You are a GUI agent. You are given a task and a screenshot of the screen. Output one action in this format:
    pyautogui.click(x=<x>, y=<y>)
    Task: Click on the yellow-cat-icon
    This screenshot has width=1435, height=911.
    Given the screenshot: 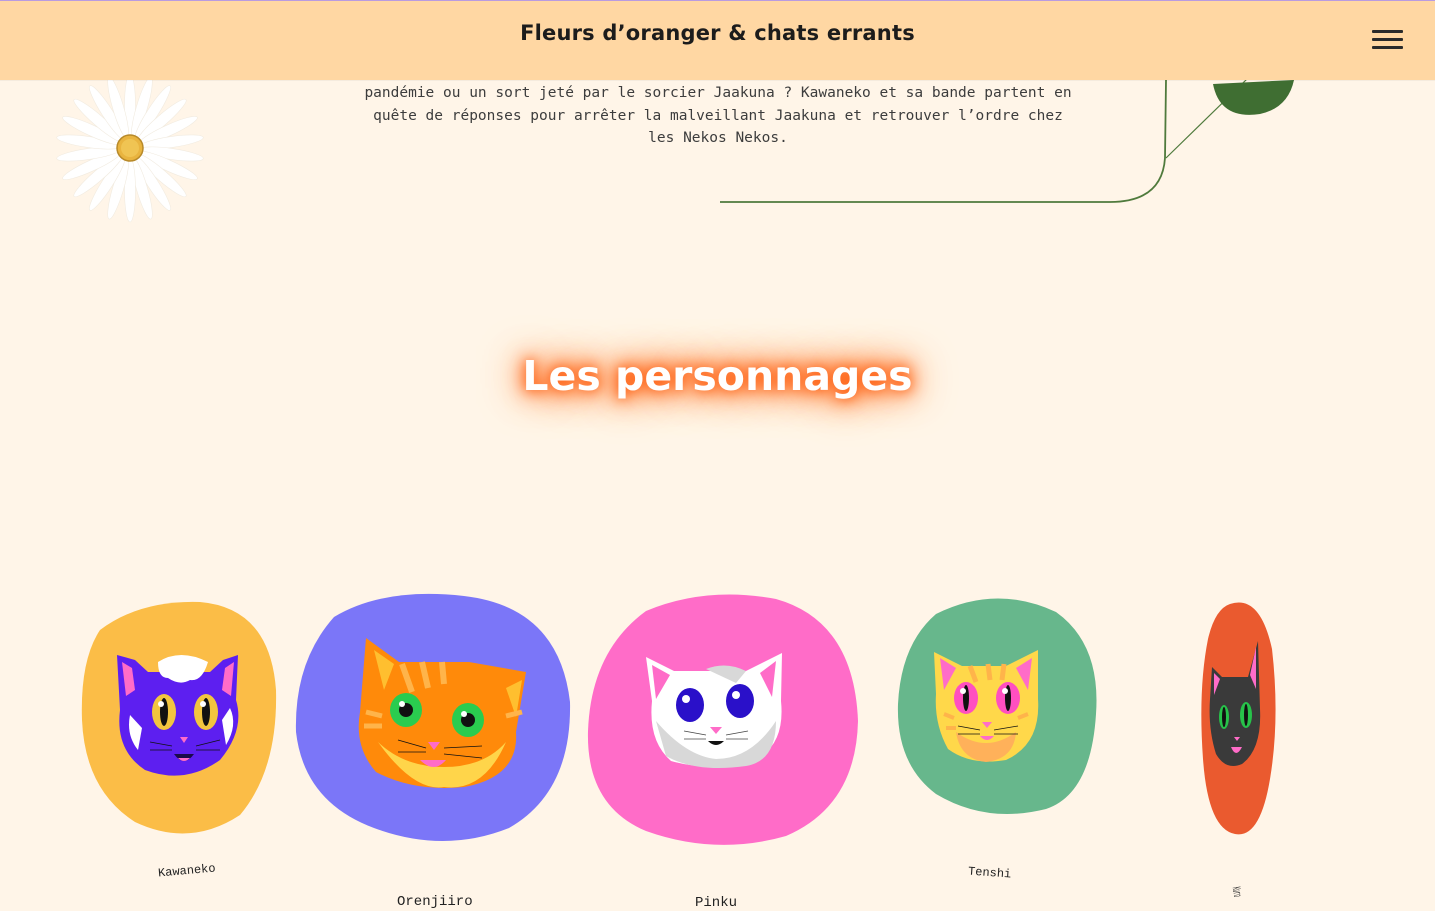 What is the action you would take?
    pyautogui.click(x=997, y=706)
    